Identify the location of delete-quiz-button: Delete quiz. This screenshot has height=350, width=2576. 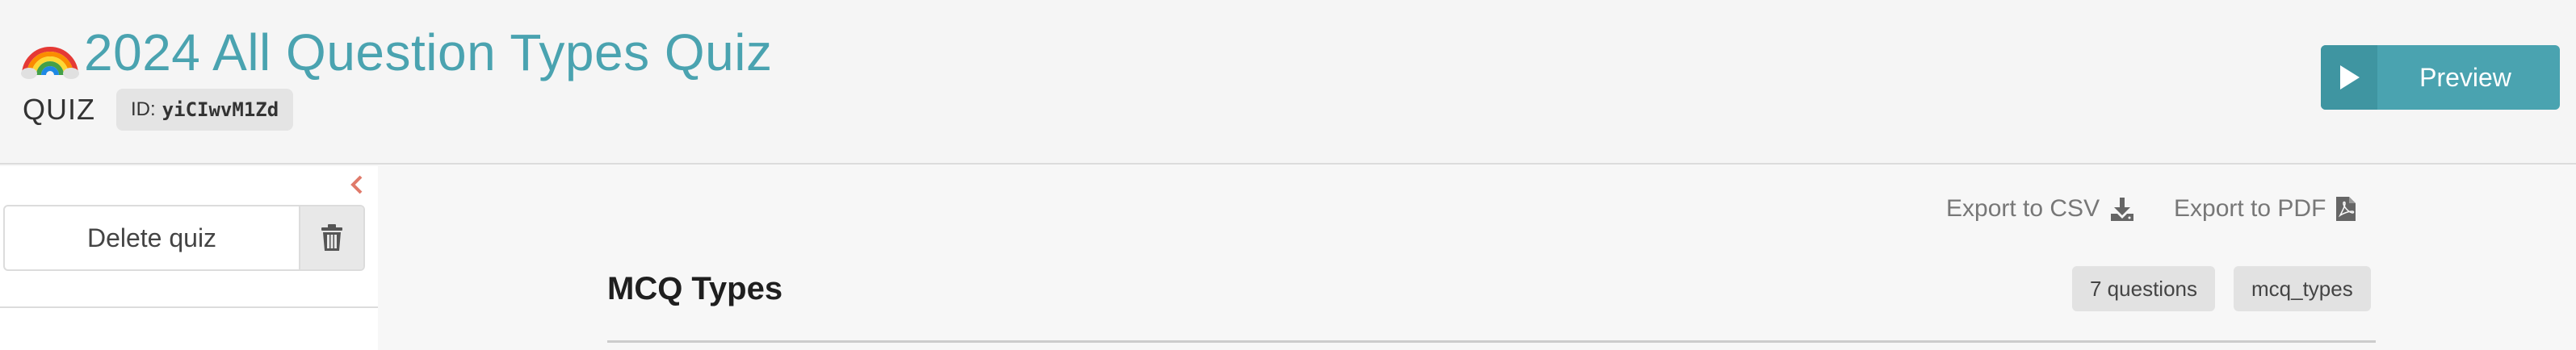
(152, 237).